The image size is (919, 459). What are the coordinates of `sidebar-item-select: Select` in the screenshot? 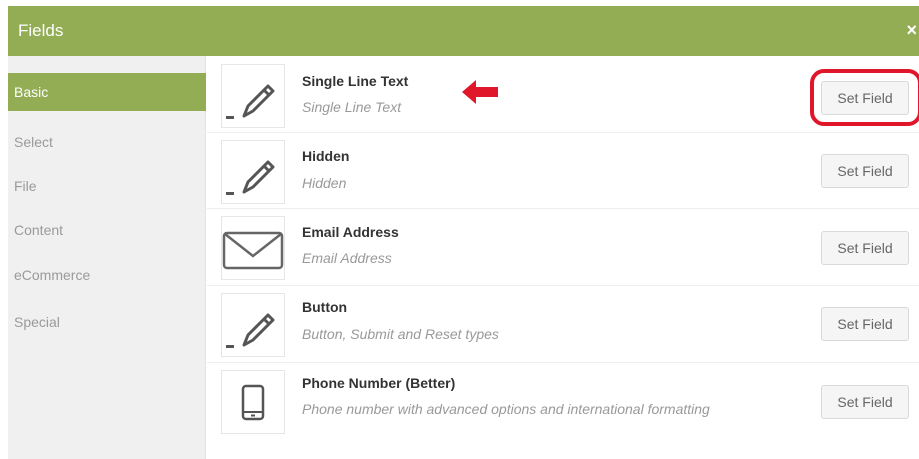 It's located at (107, 142).